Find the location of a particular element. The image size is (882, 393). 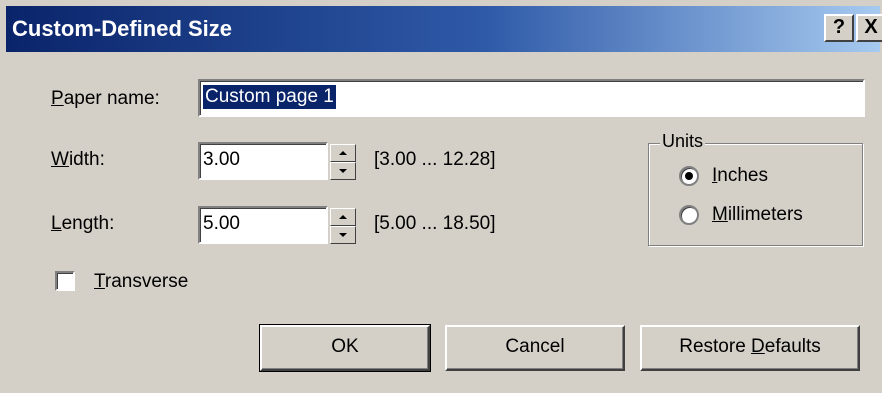

restore-defaults-mnemonic: D is located at coordinates (758, 346).